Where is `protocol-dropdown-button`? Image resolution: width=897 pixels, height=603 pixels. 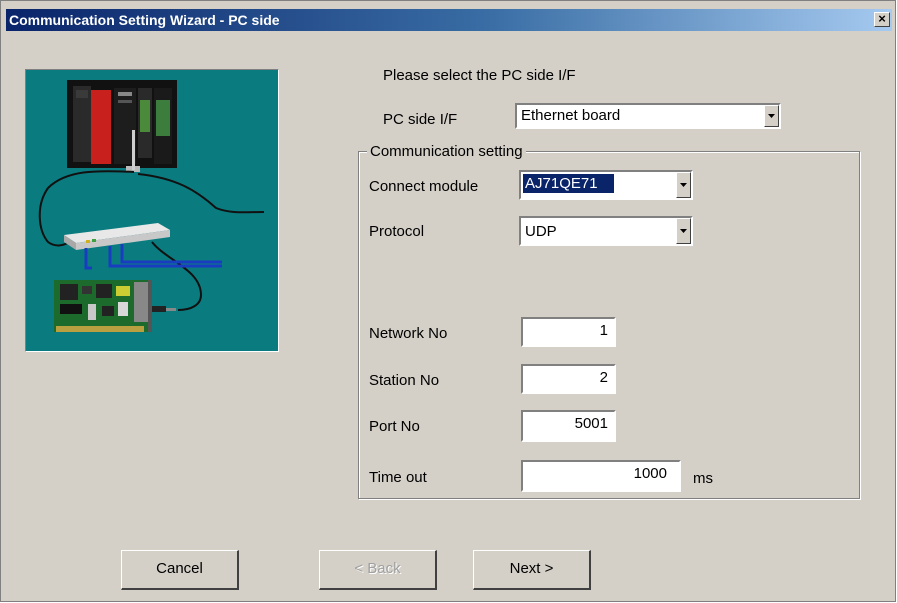
protocol-dropdown-button is located at coordinates (683, 231).